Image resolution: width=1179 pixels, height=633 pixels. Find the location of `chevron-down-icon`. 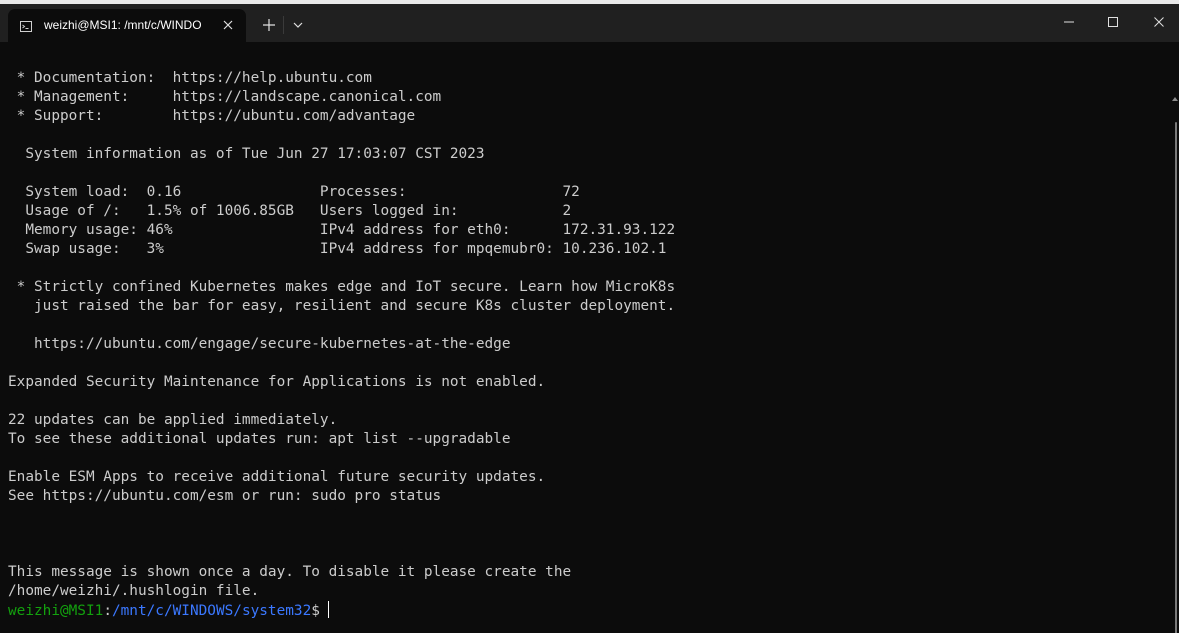

chevron-down-icon is located at coordinates (298, 25).